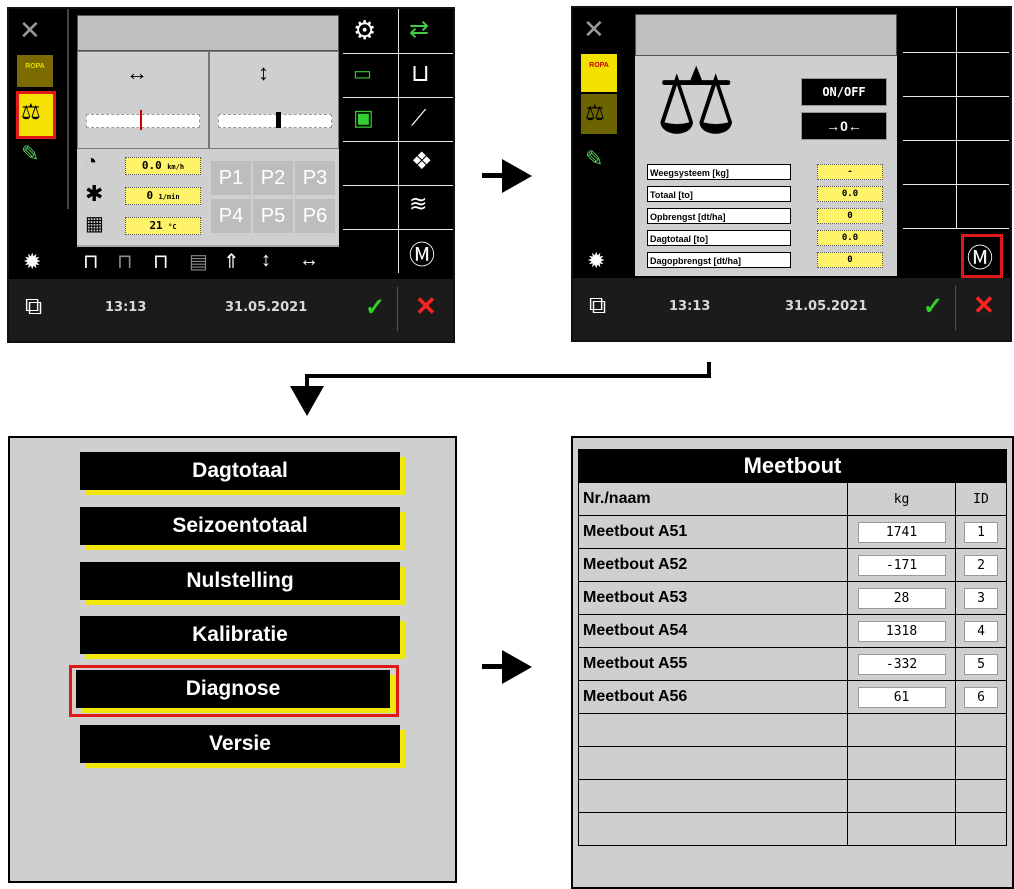 This screenshot has width=1014, height=889. I want to click on table-header-row: Nr./naam kg ID, so click(792, 499).